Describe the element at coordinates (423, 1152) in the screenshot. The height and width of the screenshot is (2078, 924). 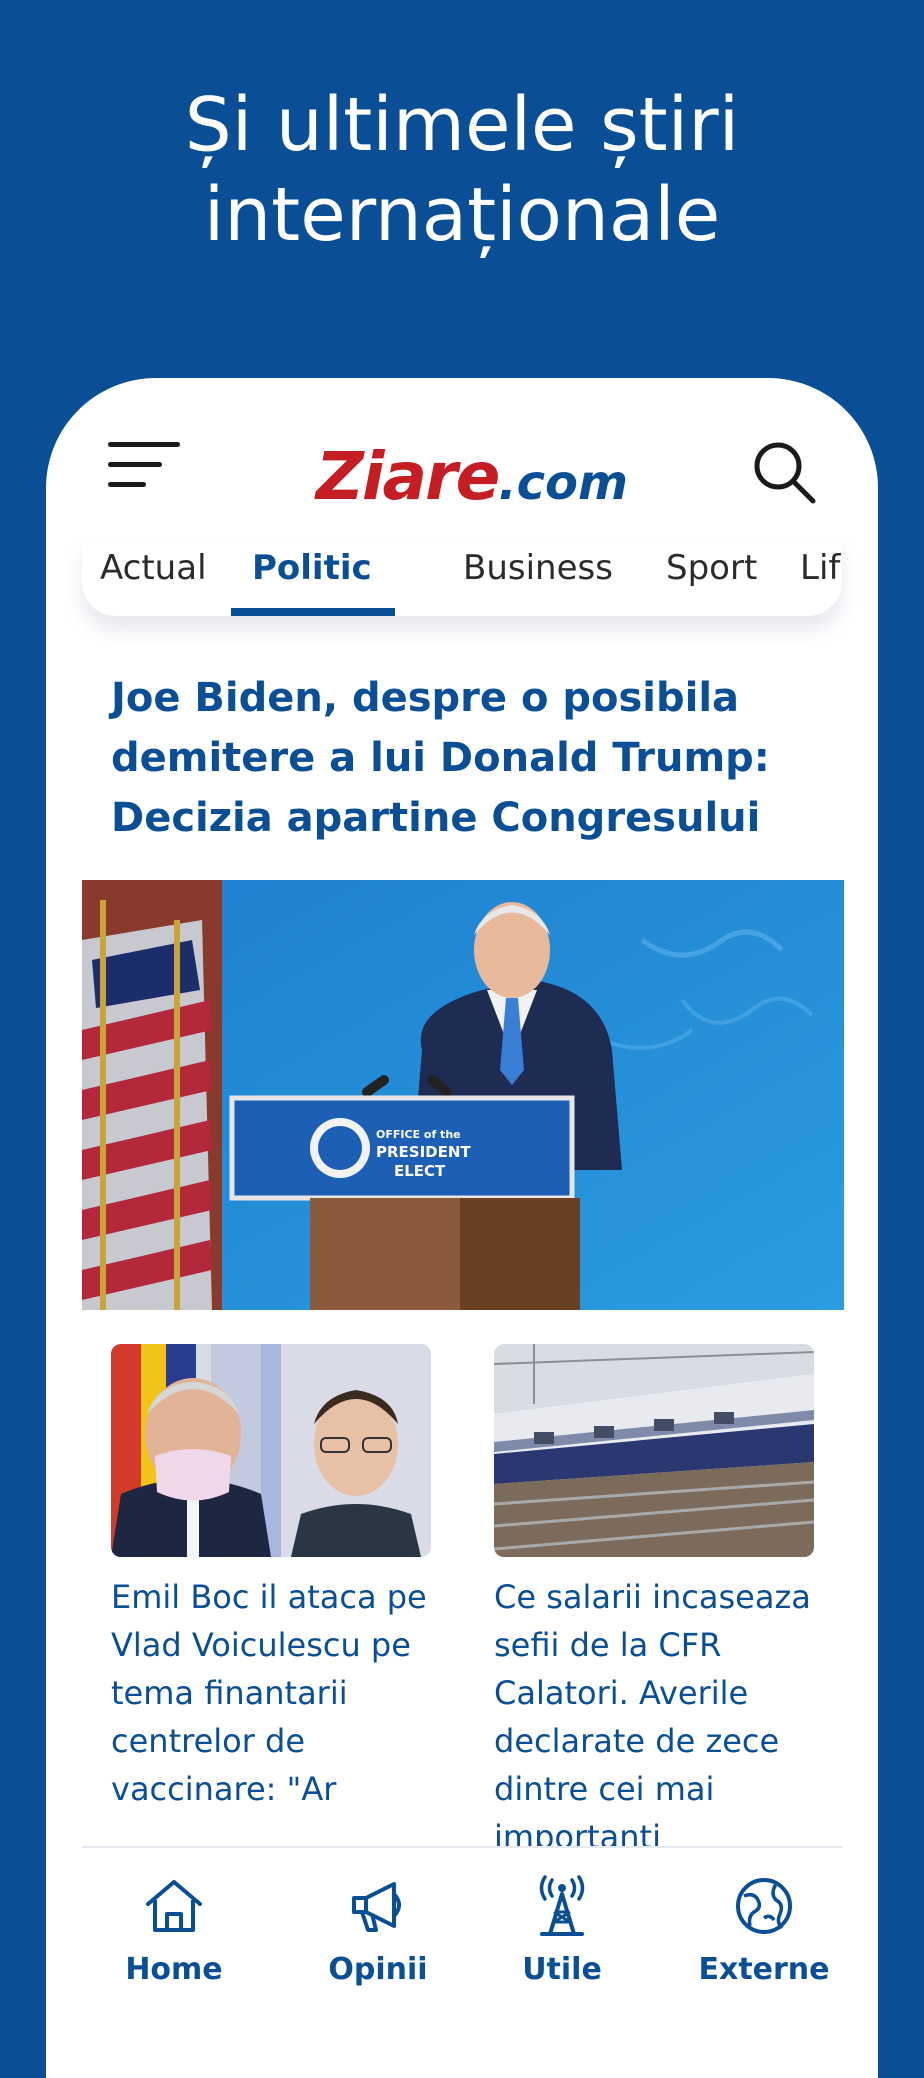
I see `podium-text-line2: PRESIDENT` at that location.